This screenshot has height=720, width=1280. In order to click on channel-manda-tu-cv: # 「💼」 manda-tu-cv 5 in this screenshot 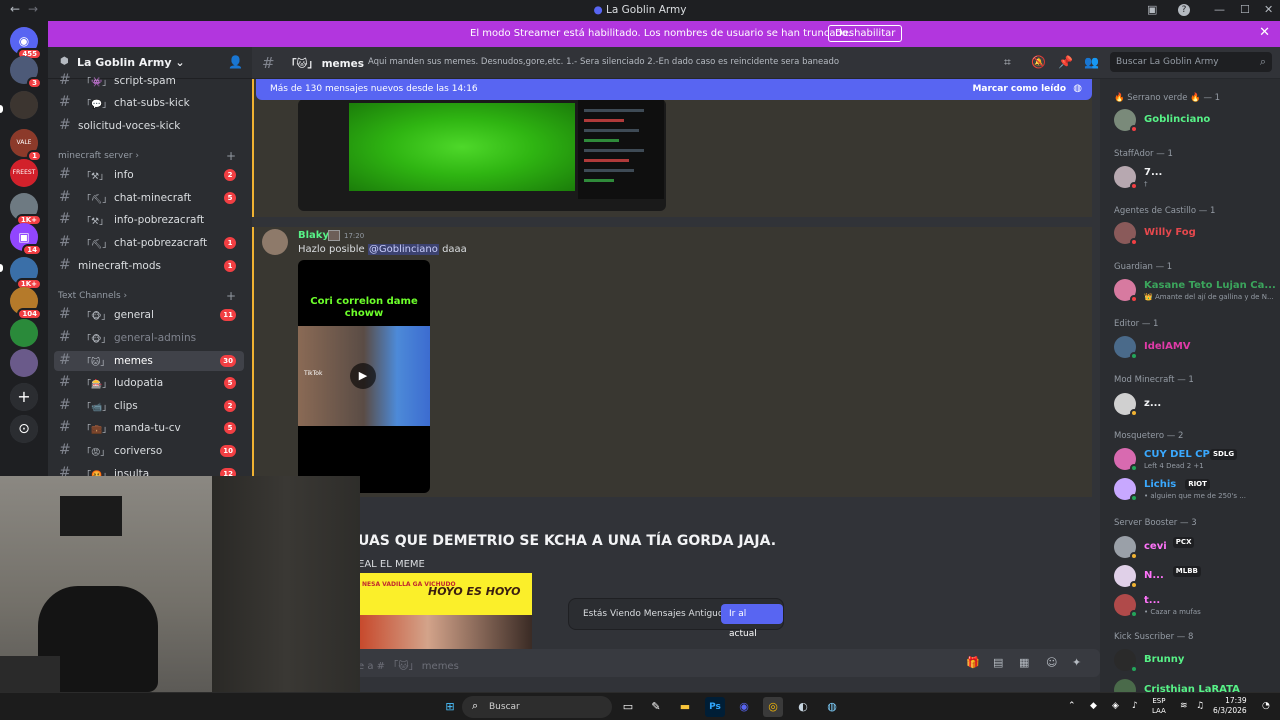, I will do `click(149, 428)`.